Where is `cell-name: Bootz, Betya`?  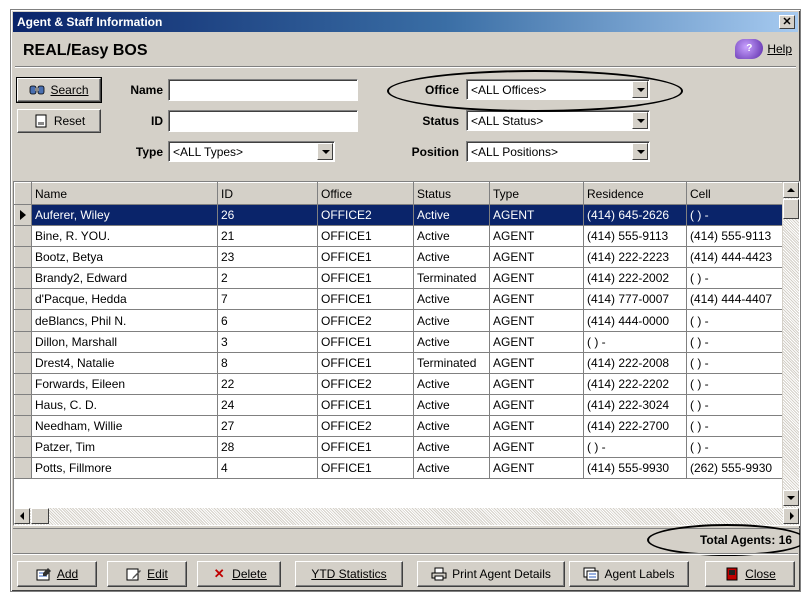 cell-name: Bootz, Betya is located at coordinates (124, 257).